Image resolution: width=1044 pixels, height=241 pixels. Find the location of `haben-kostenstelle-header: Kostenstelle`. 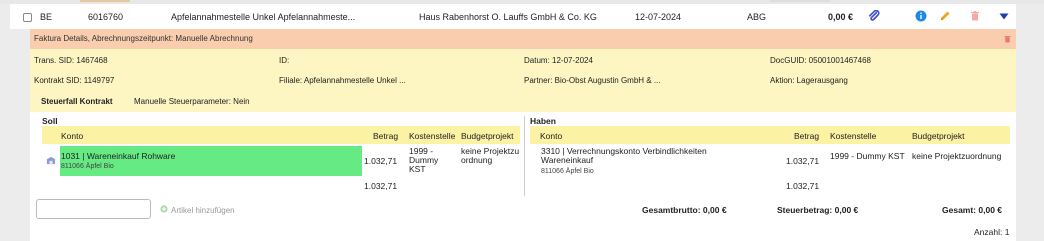

haben-kostenstelle-header: Kostenstelle is located at coordinates (853, 136).